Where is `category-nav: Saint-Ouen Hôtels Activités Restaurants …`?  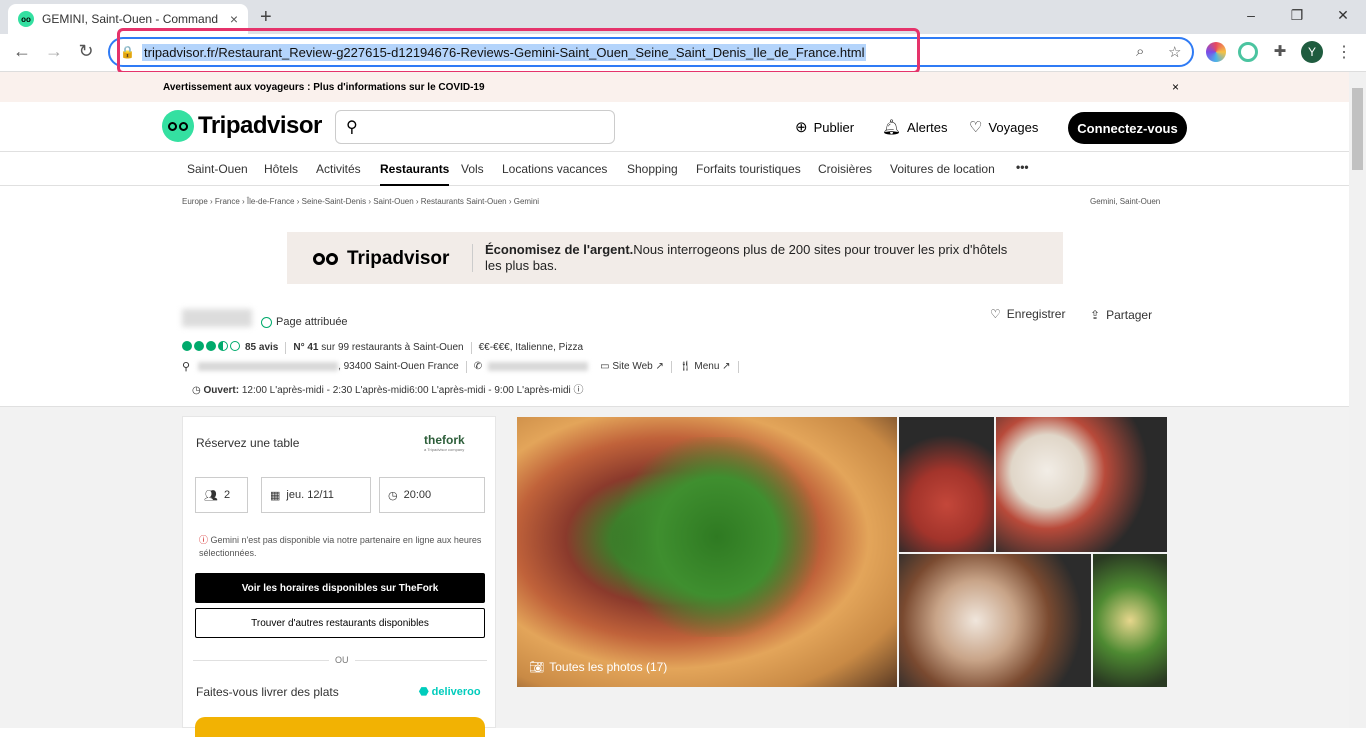 category-nav: Saint-Ouen Hôtels Activités Restaurants … is located at coordinates (674, 169).